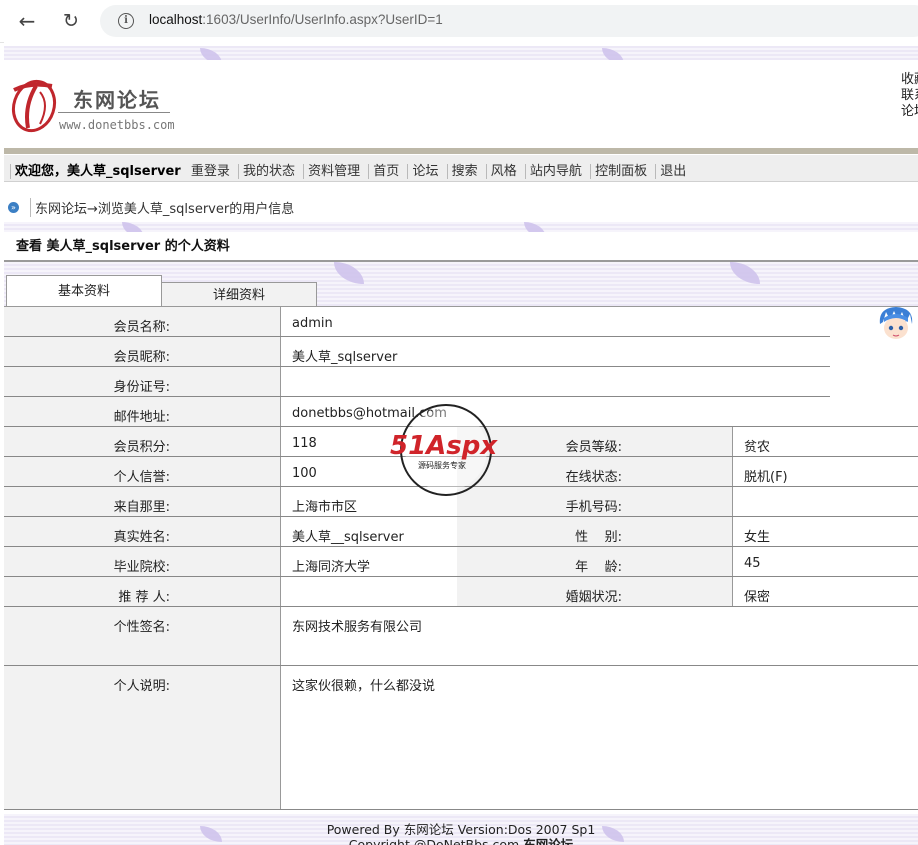 This screenshot has width=918, height=845. What do you see at coordinates (71, 21) in the screenshot?
I see `reload-icon: ↻` at bounding box center [71, 21].